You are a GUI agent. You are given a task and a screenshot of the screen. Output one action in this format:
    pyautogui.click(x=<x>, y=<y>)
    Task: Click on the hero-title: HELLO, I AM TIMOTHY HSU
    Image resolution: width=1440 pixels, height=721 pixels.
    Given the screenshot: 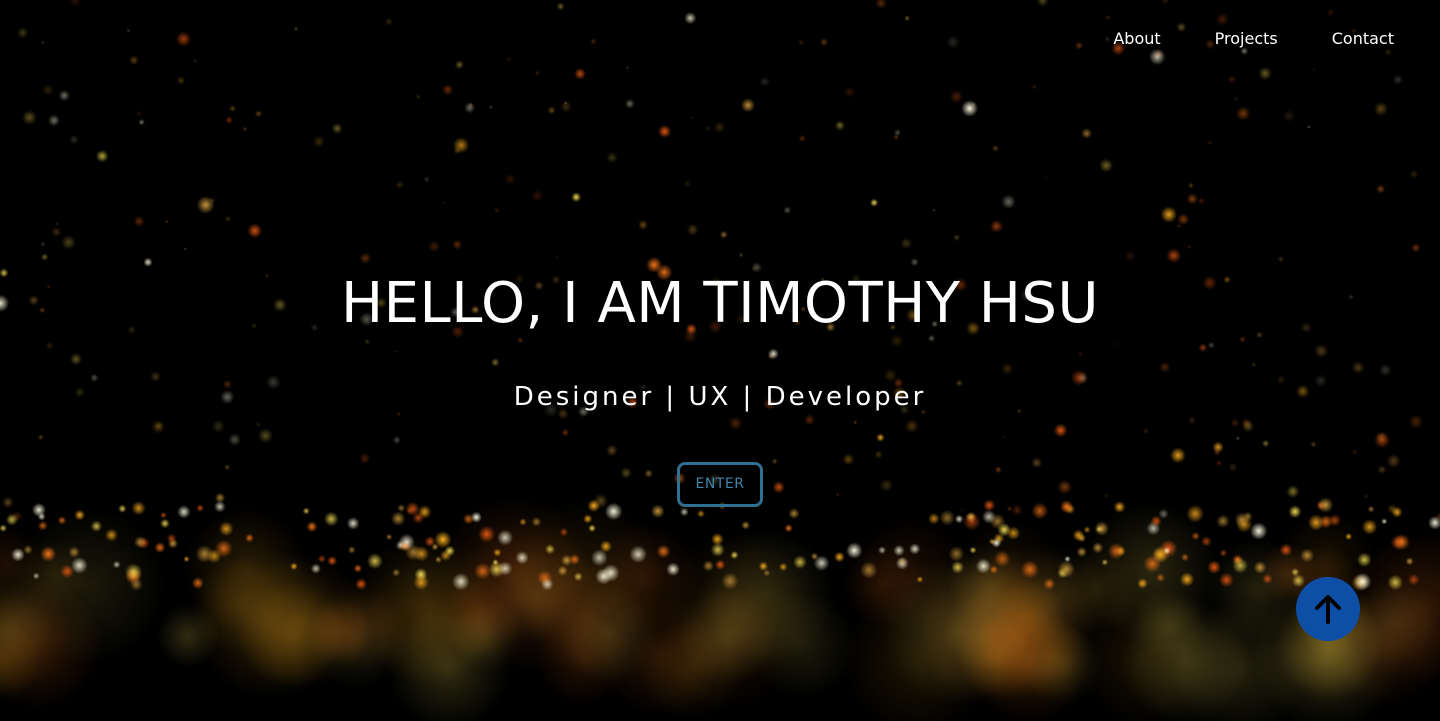 What is the action you would take?
    pyautogui.click(x=720, y=303)
    